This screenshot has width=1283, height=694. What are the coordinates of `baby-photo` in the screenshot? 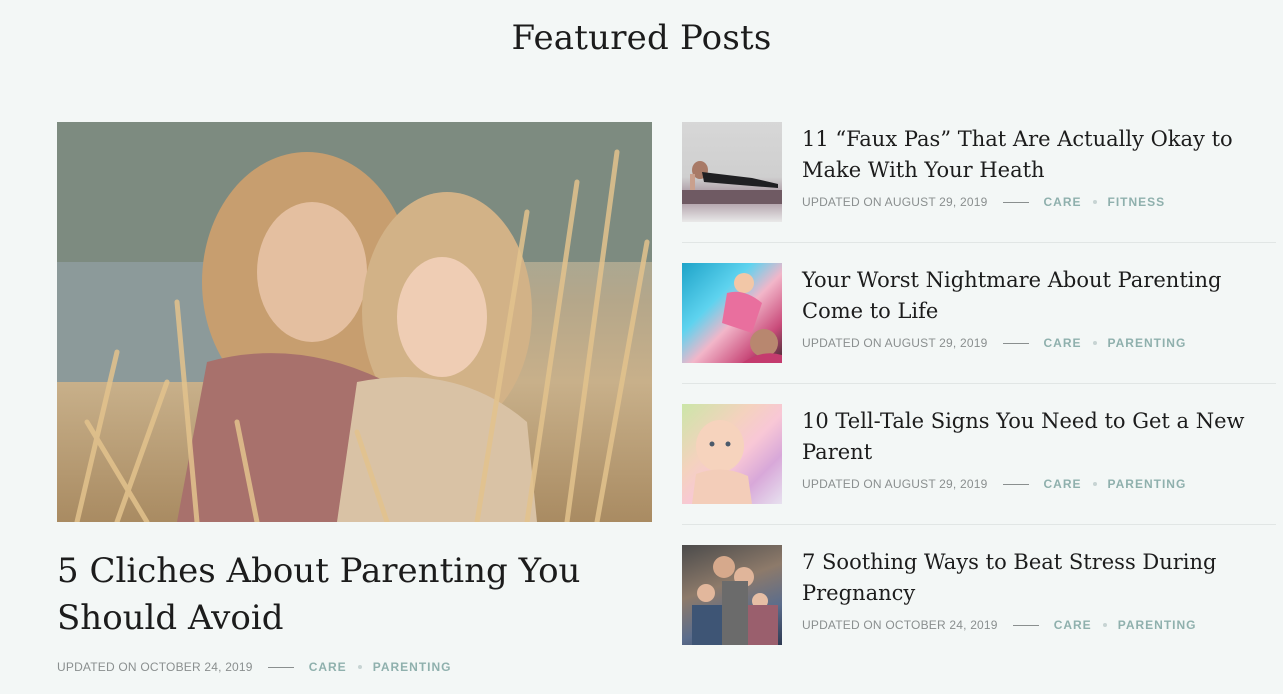 It's located at (722, 462).